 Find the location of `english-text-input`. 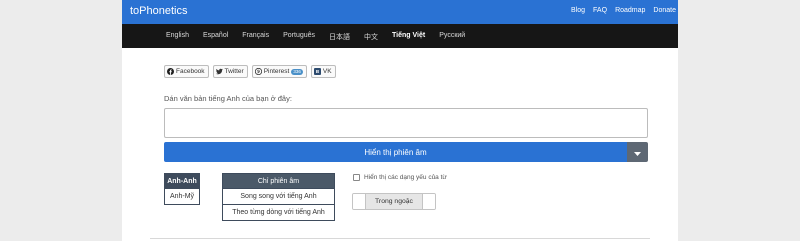

english-text-input is located at coordinates (406, 123).